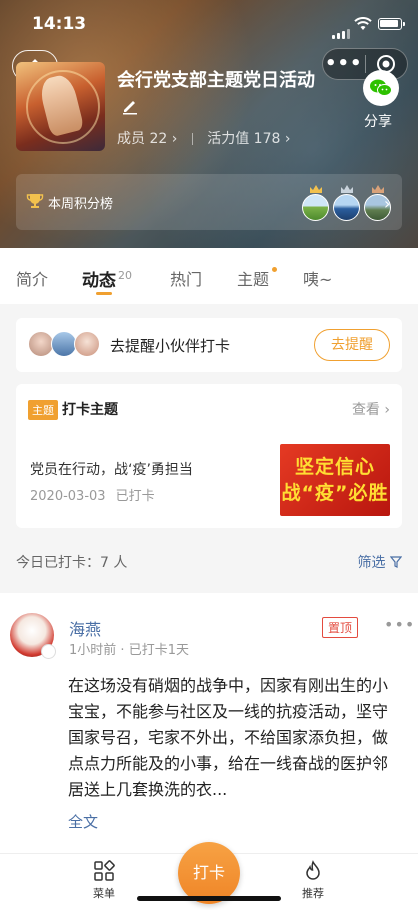  Describe the element at coordinates (130, 108) in the screenshot. I see `edit-icon` at that location.